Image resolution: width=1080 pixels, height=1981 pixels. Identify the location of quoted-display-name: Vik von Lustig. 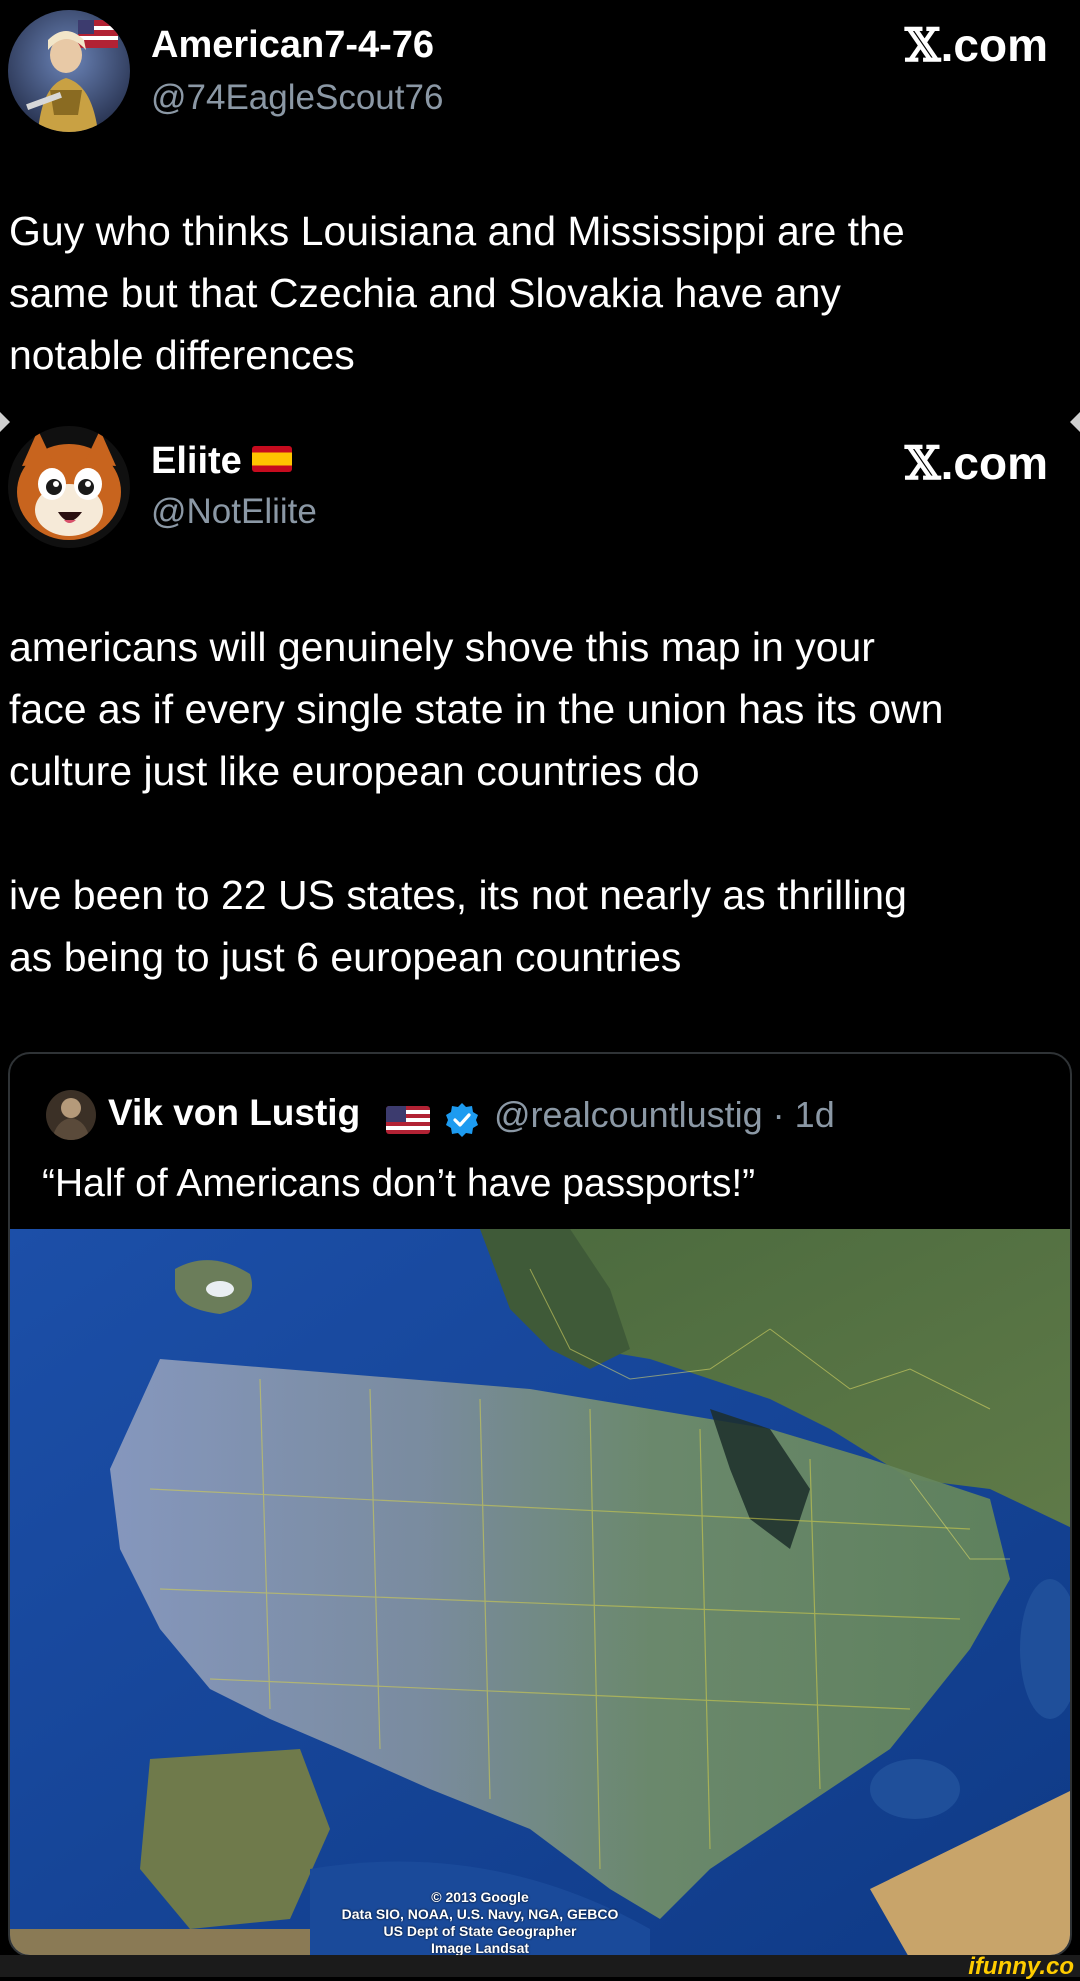
(234, 1113).